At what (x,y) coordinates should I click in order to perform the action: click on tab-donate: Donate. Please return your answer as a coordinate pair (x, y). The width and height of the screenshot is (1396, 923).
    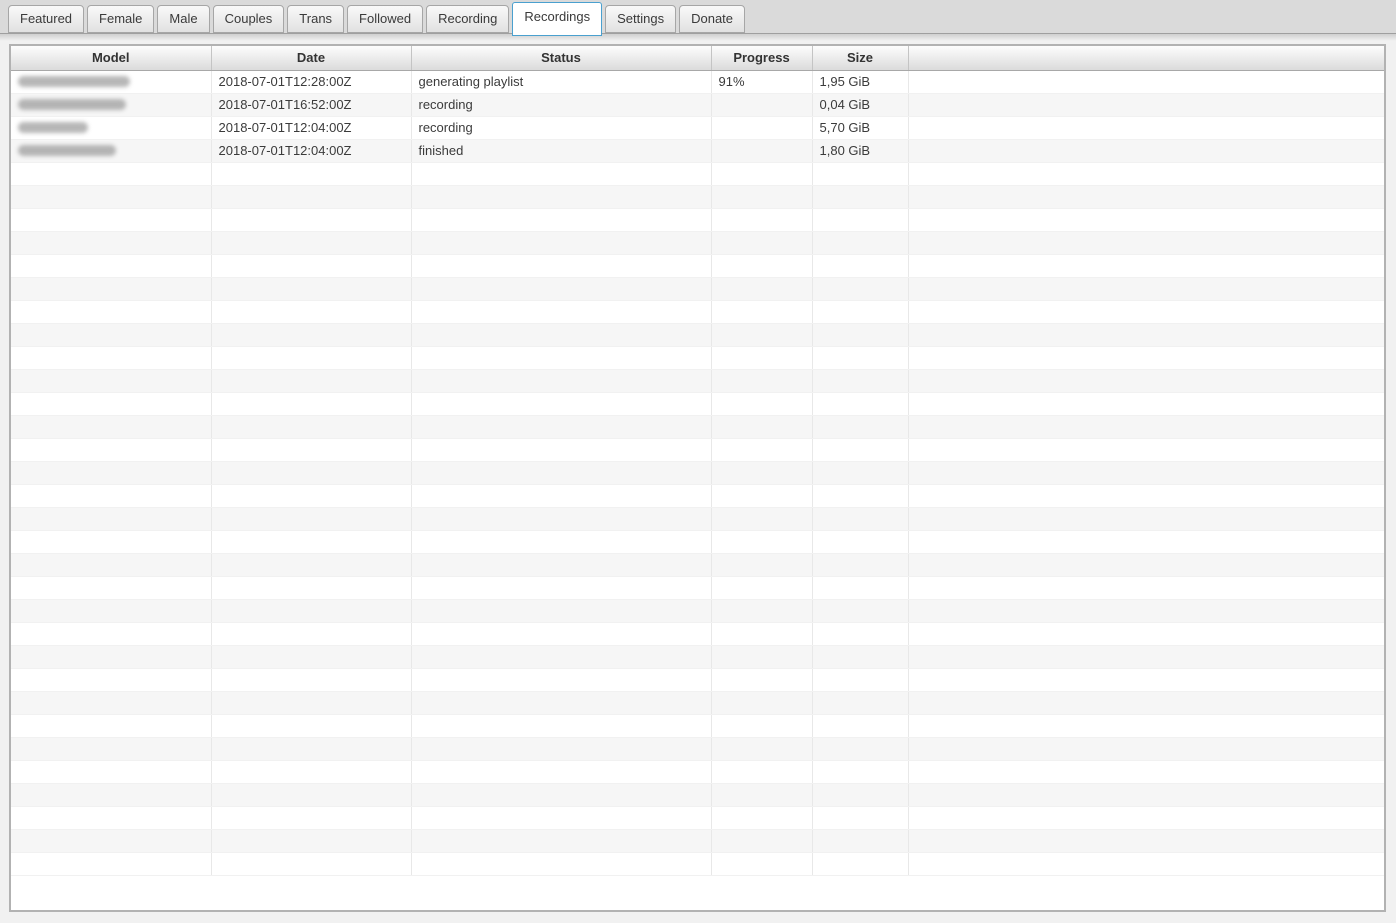
    Looking at the image, I should click on (712, 19).